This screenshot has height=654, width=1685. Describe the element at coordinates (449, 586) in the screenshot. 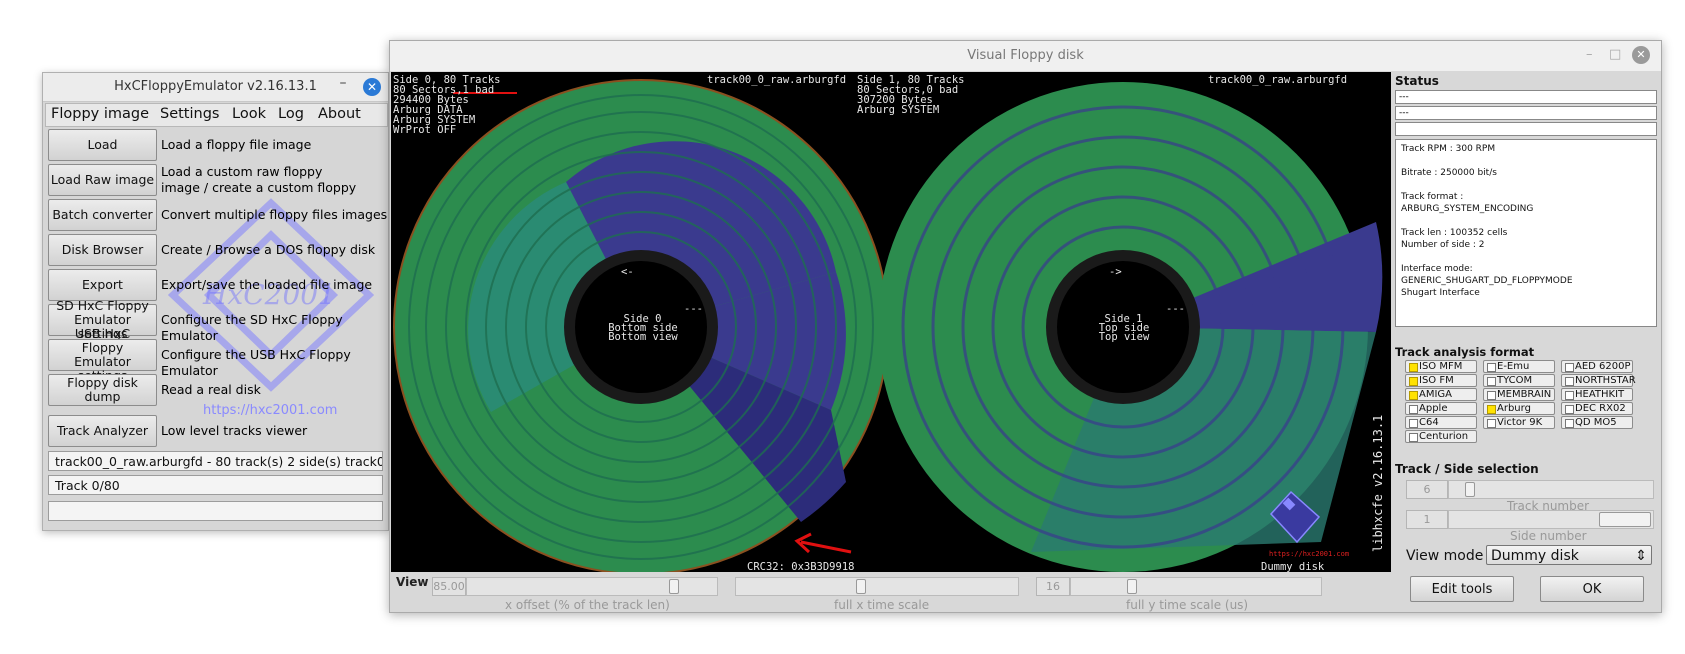

I see `x-offset-value: 85.00` at that location.